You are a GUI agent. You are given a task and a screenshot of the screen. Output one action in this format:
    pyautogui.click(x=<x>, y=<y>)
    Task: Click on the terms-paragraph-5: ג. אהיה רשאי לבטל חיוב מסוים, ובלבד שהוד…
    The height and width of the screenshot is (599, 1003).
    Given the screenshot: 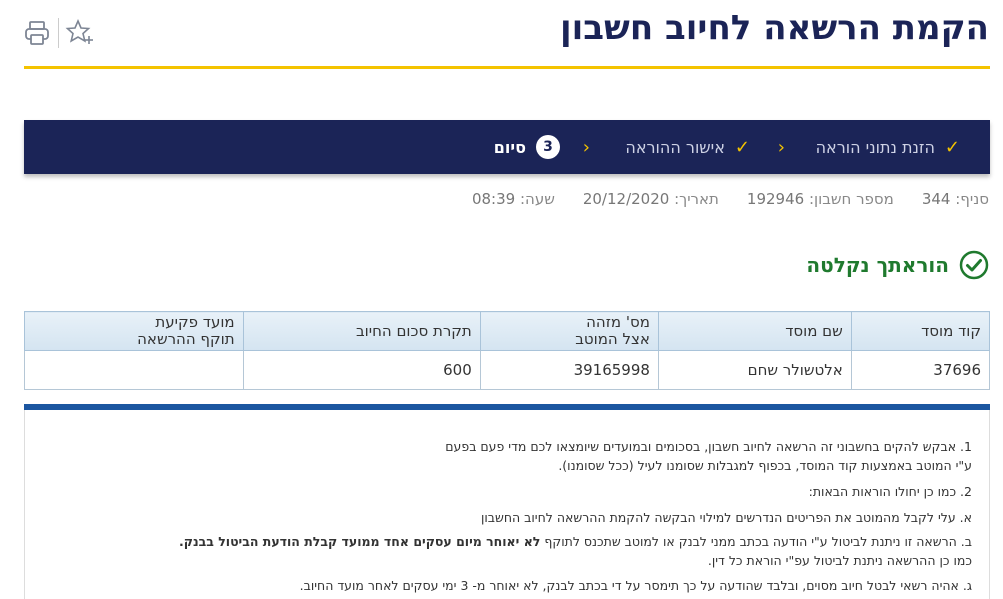 What is the action you would take?
    pyautogui.click(x=635, y=585)
    